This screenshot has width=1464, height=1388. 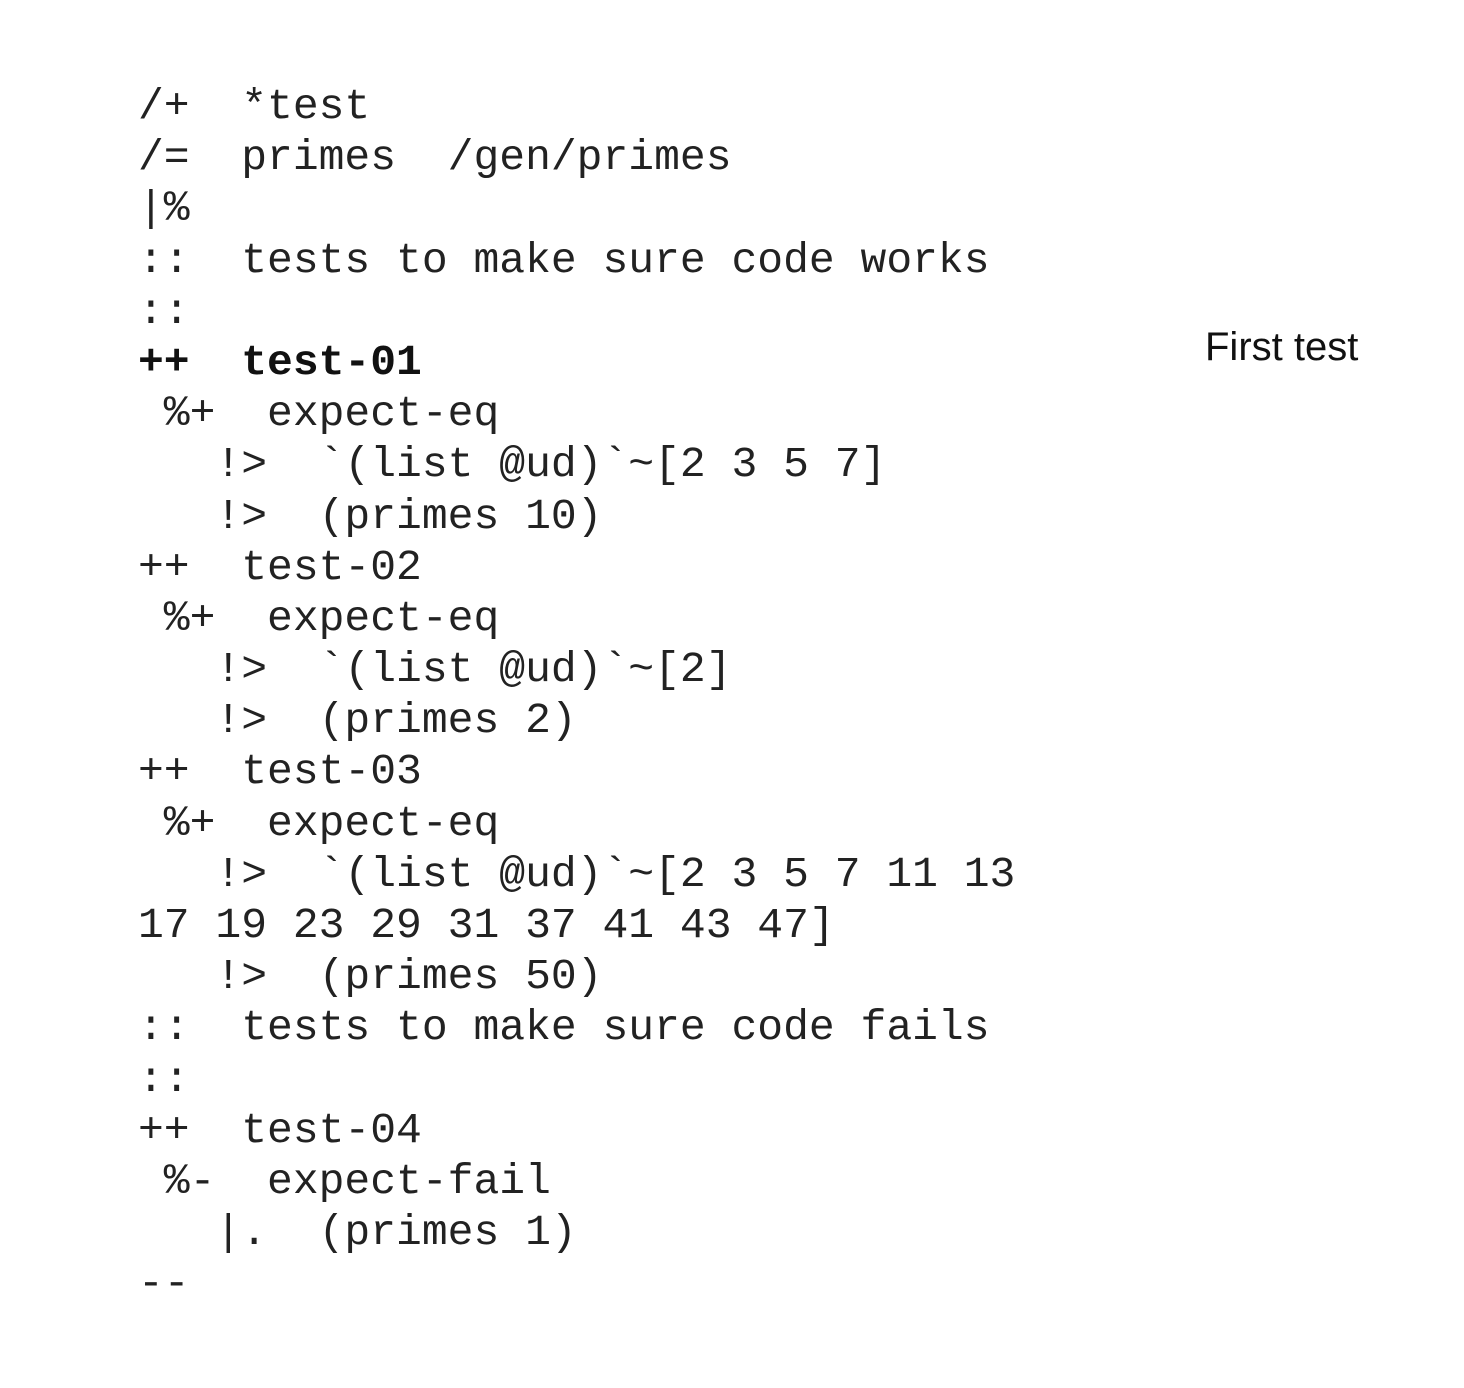 I want to click on code-line: !> `(list @ud)`~[2 3 5 7], so click(x=512, y=465).